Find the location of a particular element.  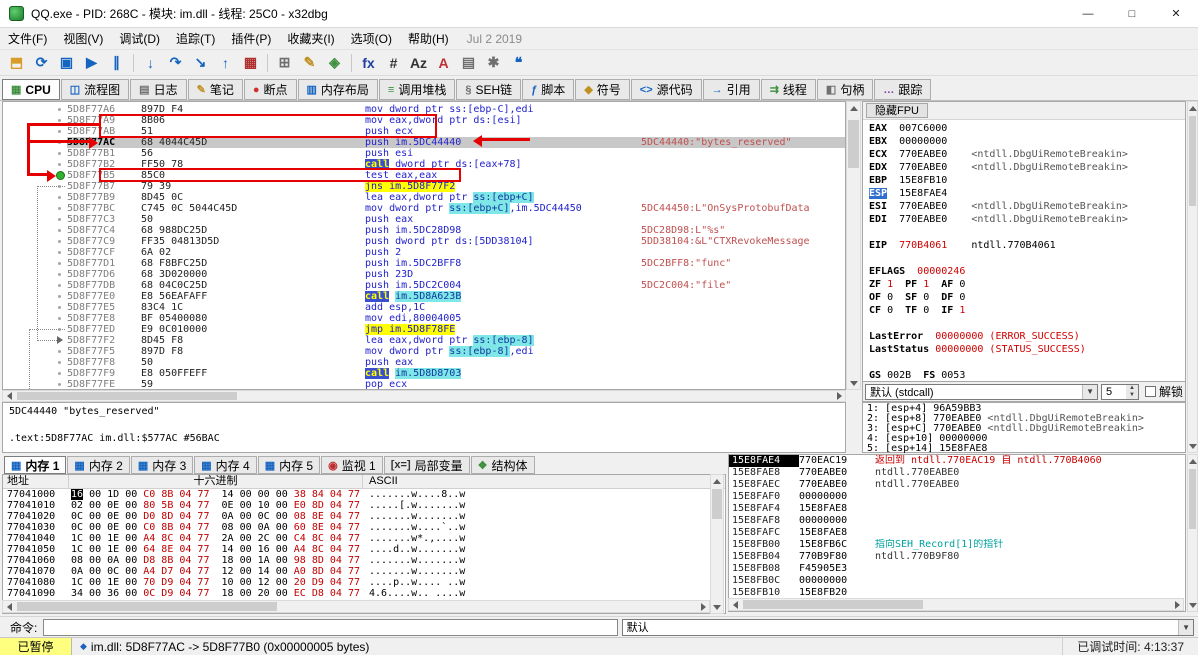

register-line: LastError 00000000 (ERROR_SUCCESS) is located at coordinates (1024, 336).